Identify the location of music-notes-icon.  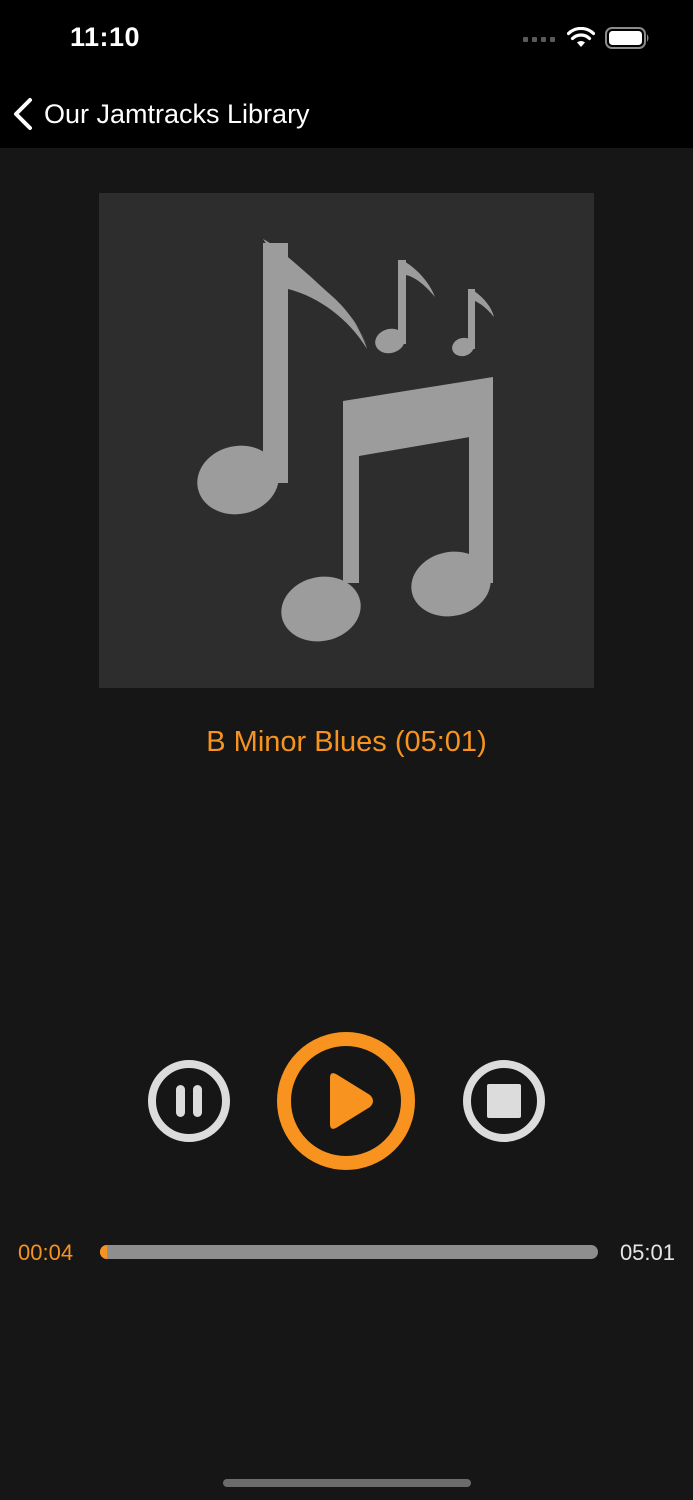
(345, 440).